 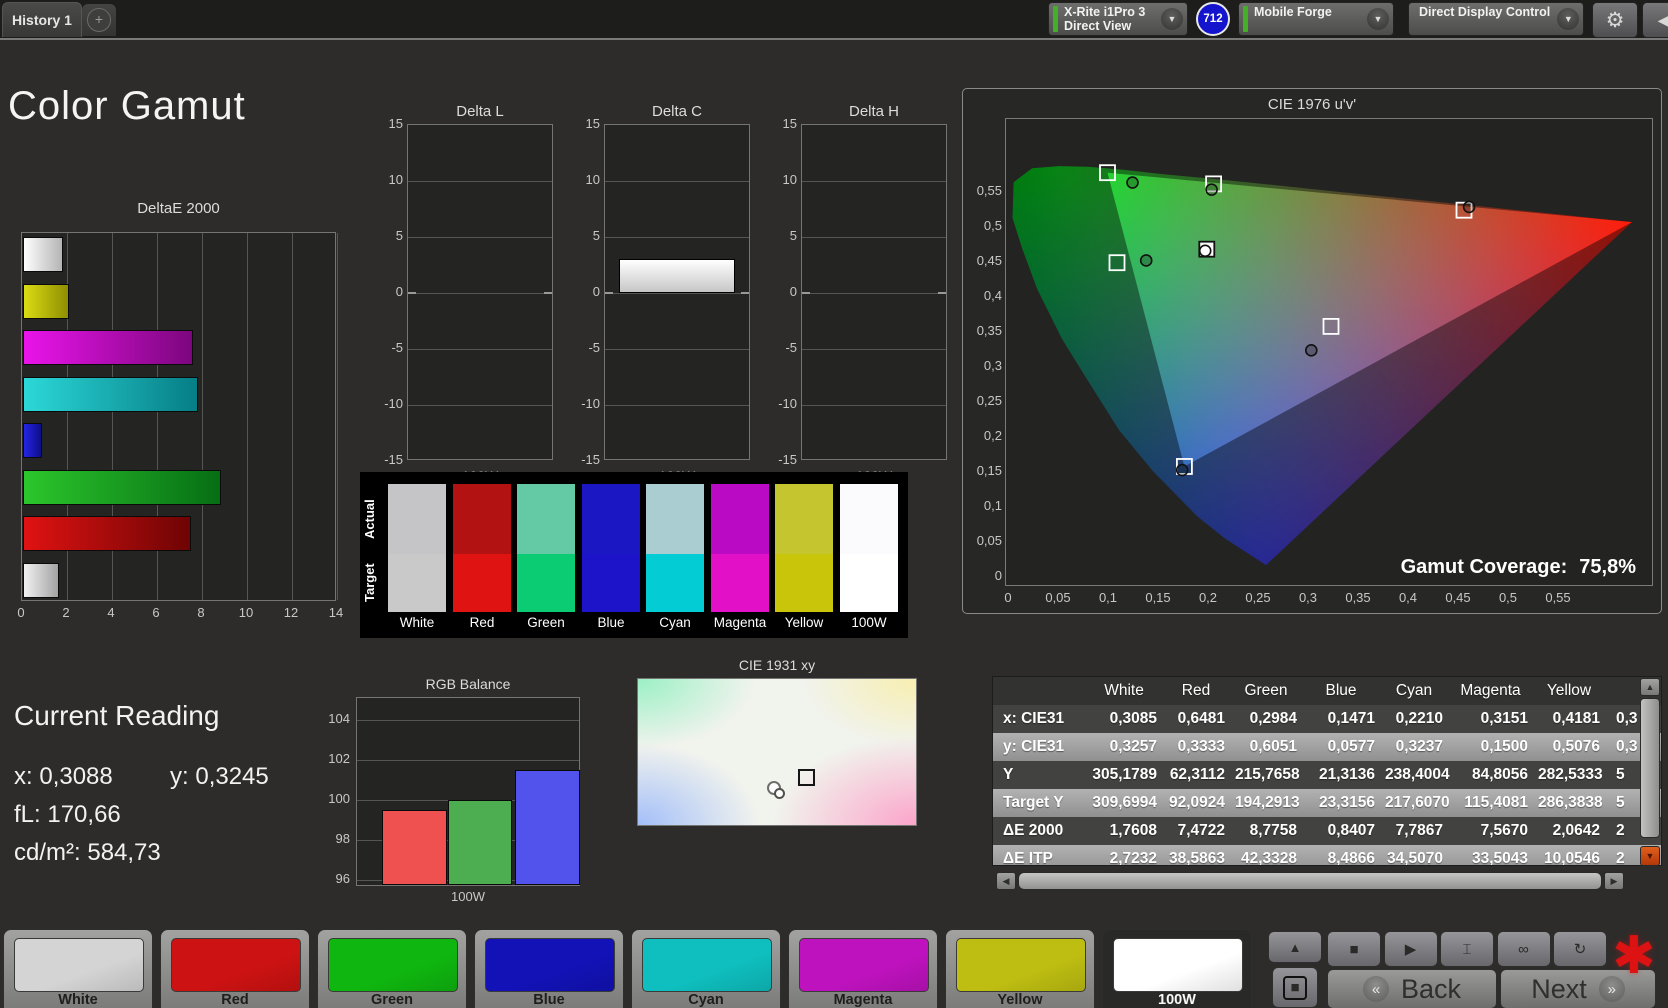 What do you see at coordinates (235, 968) in the screenshot?
I see `patch-button-red: Red` at bounding box center [235, 968].